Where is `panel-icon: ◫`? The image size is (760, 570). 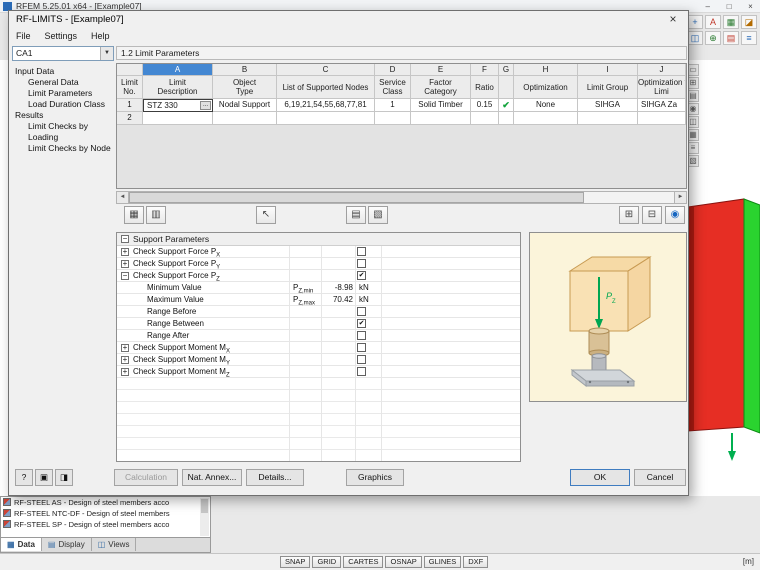 panel-icon: ◫ is located at coordinates (695, 38).